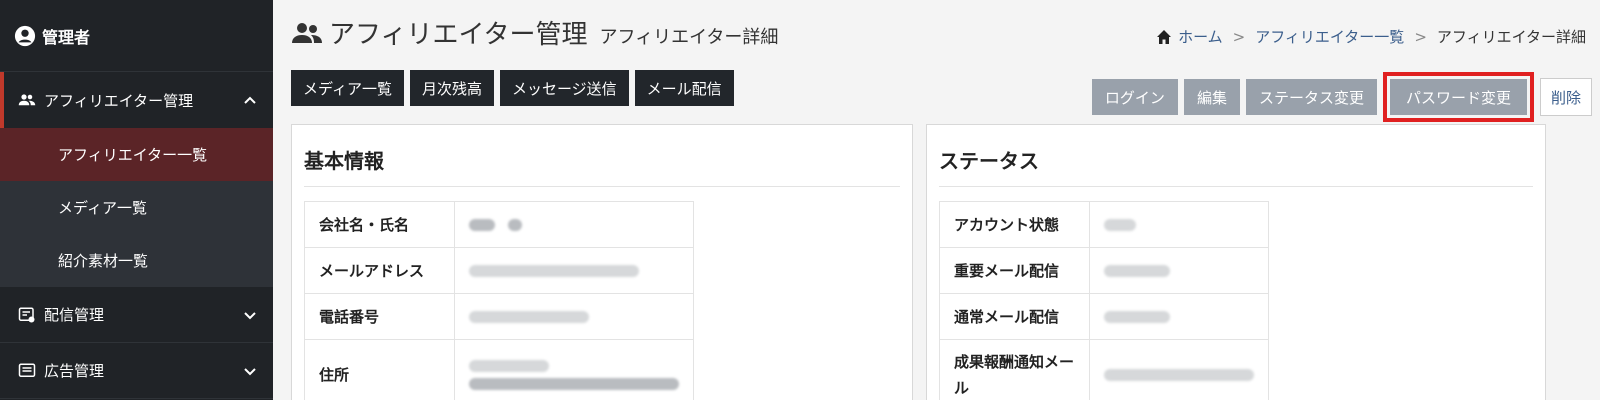  I want to click on table-row: 会社名・氏名, so click(499, 224).